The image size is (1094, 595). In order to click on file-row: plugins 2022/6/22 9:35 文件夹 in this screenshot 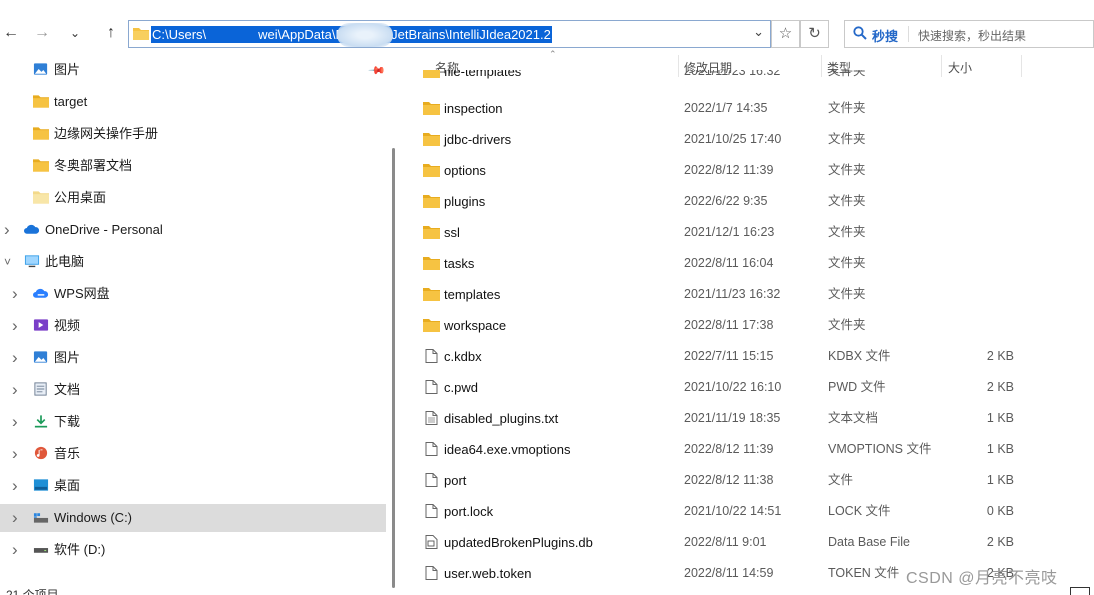, I will do `click(753, 201)`.